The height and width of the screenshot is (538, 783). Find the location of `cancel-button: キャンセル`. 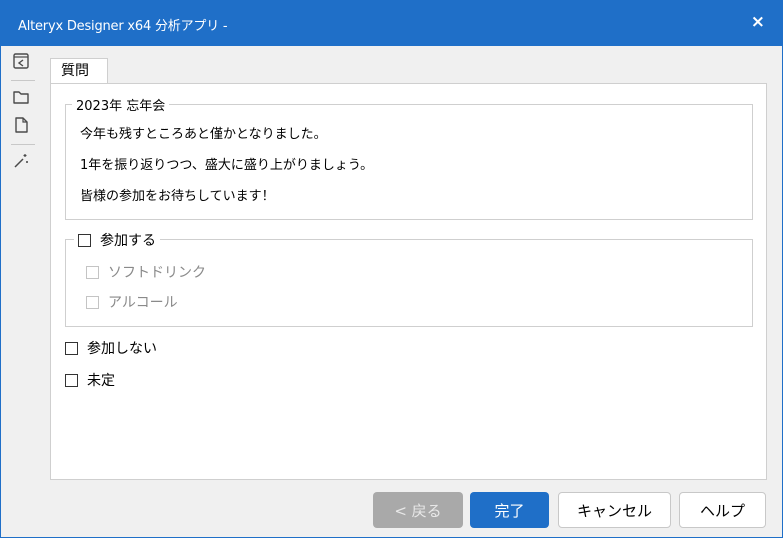

cancel-button: キャンセル is located at coordinates (614, 510).